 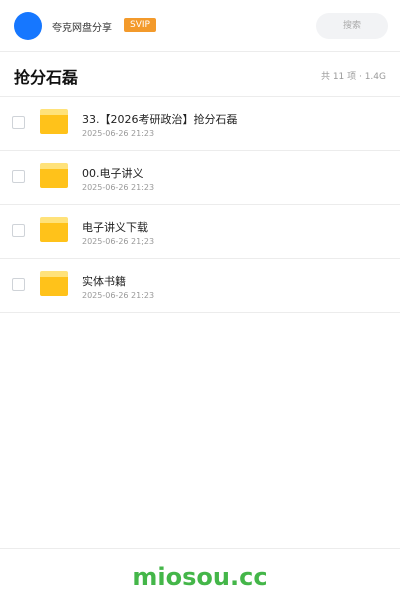 I want to click on svip-badge: SVIP, so click(x=140, y=25).